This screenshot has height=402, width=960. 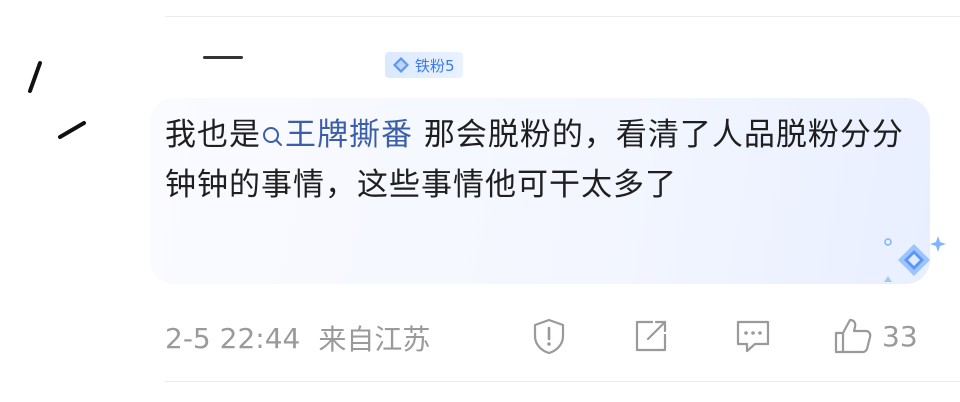 I want to click on share-icon, so click(x=651, y=336).